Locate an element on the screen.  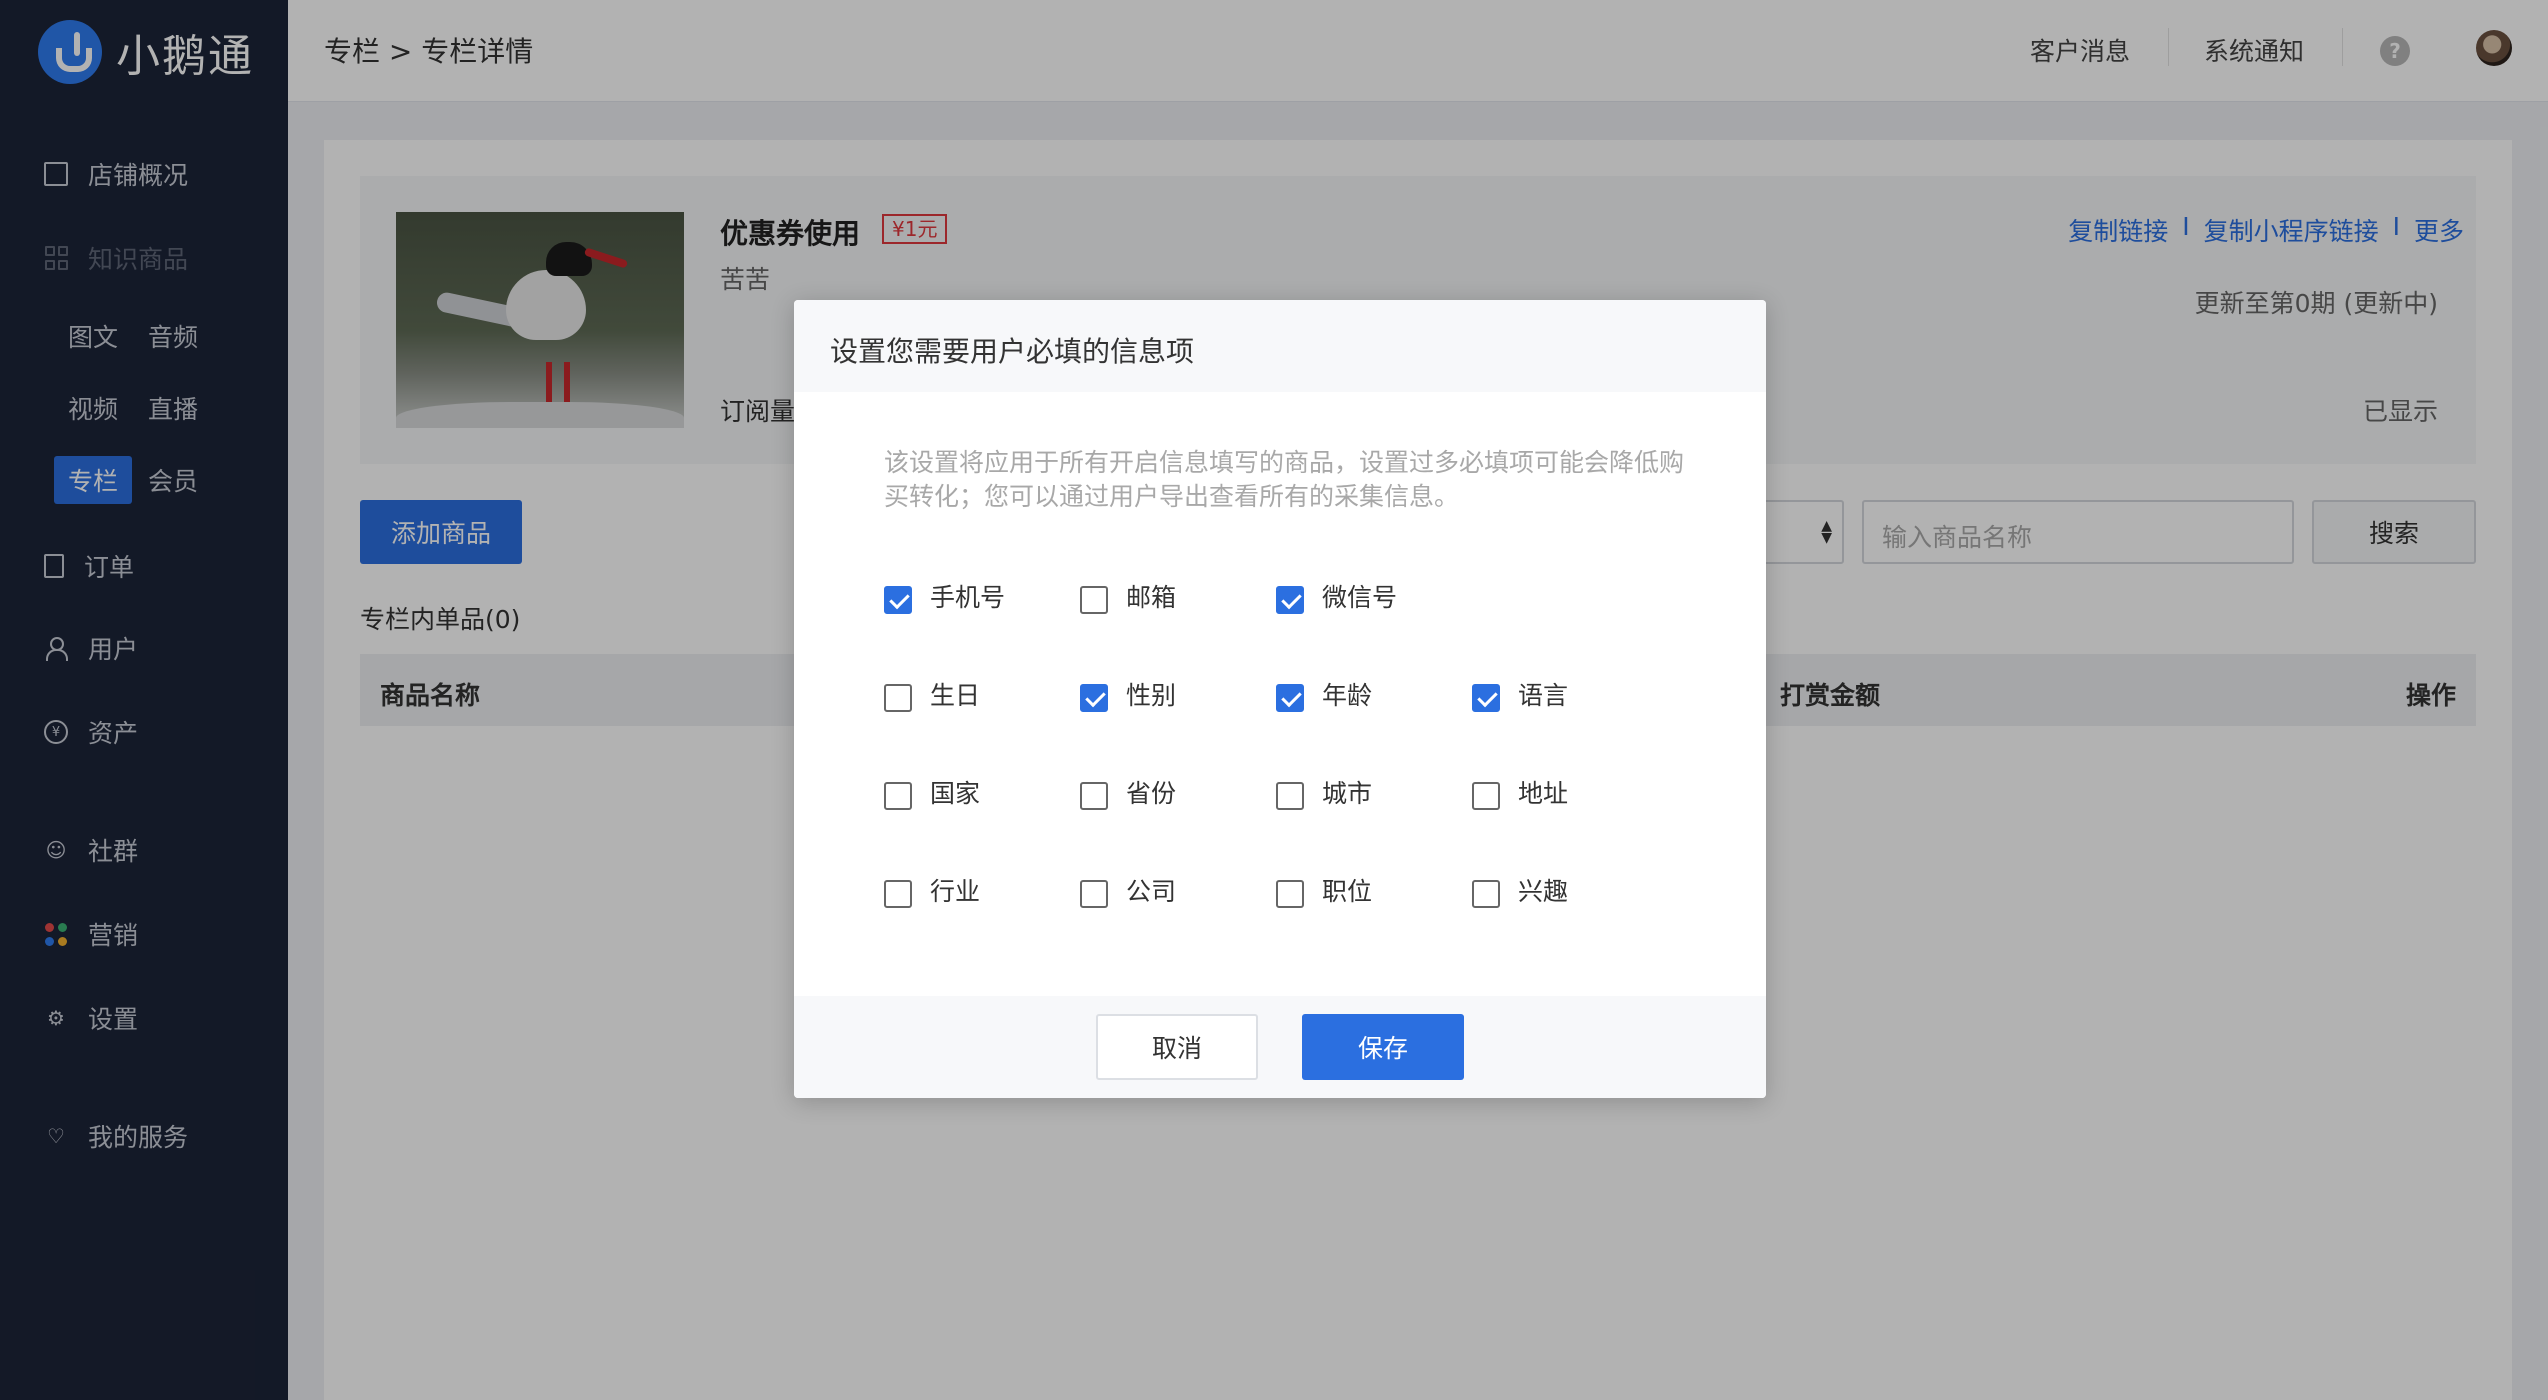
option-phone: 手机号 is located at coordinates (944, 596).